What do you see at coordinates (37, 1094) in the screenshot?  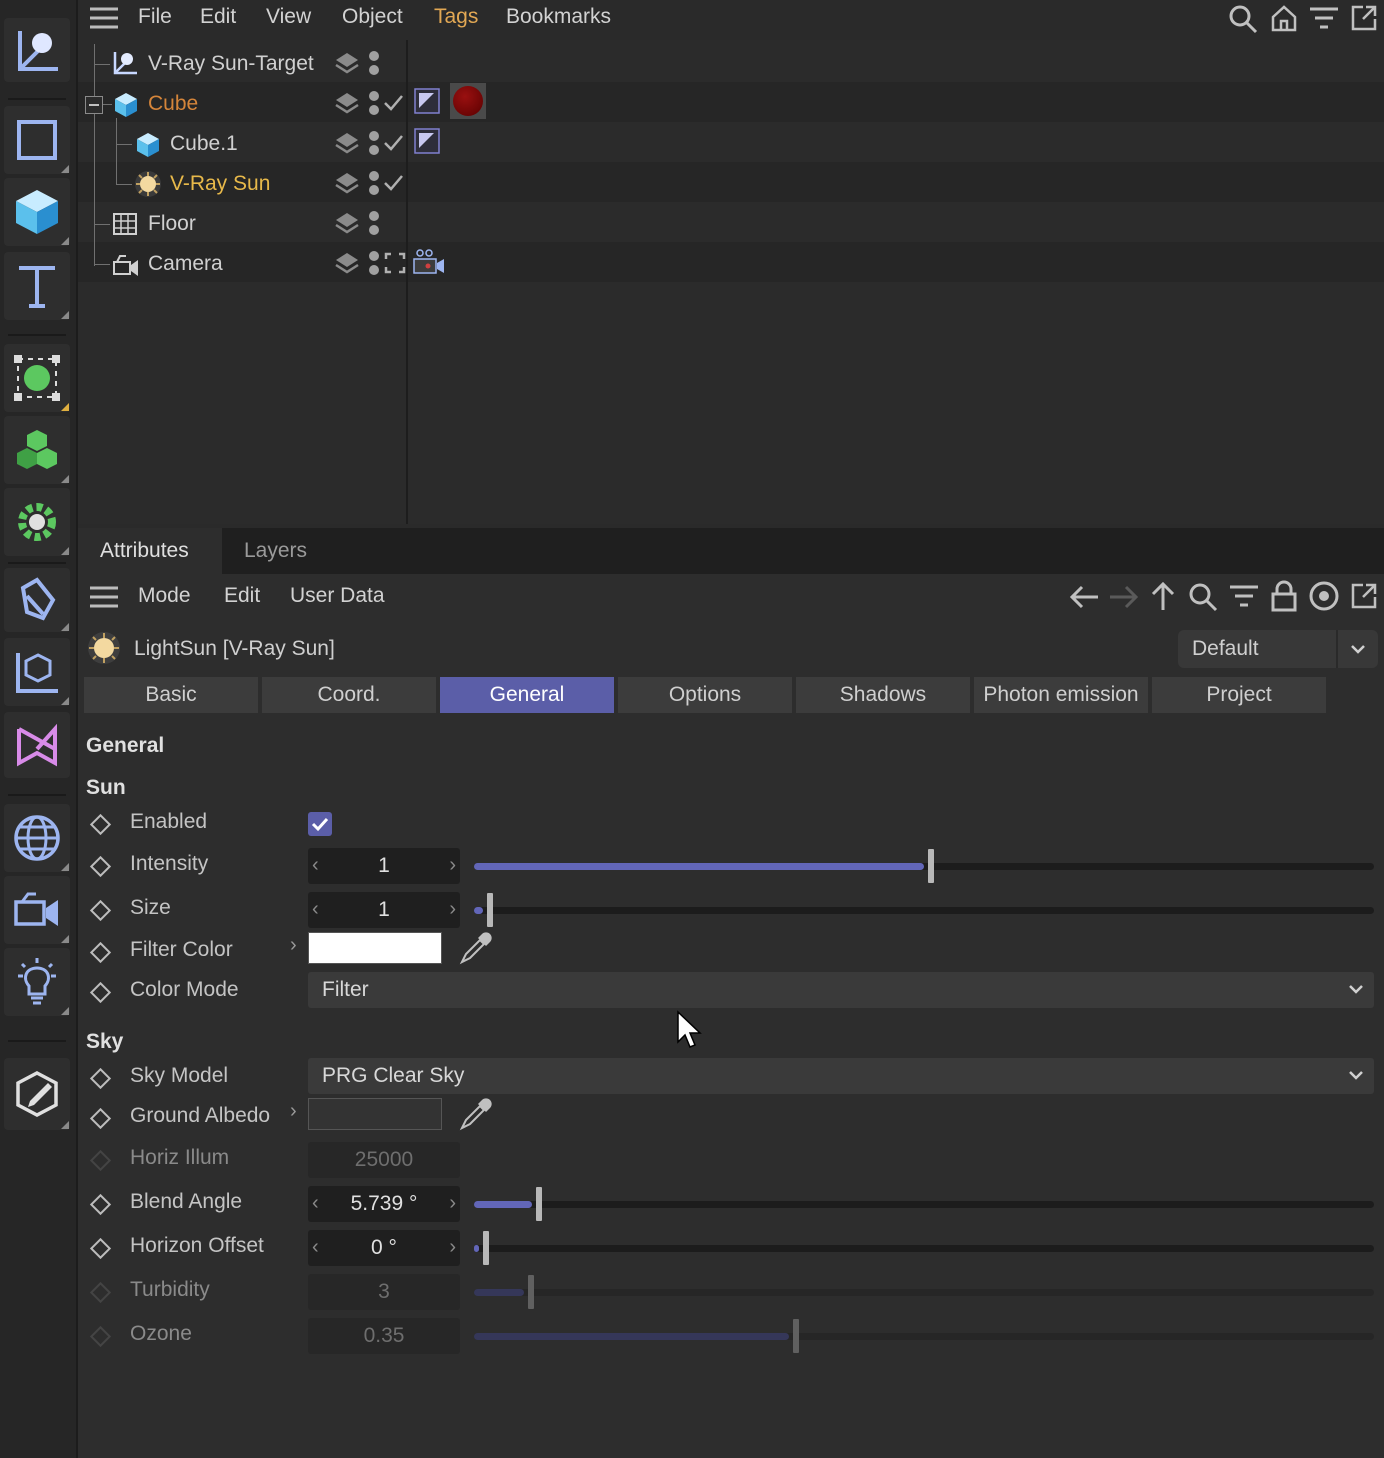 I see `edit-tool-button` at bounding box center [37, 1094].